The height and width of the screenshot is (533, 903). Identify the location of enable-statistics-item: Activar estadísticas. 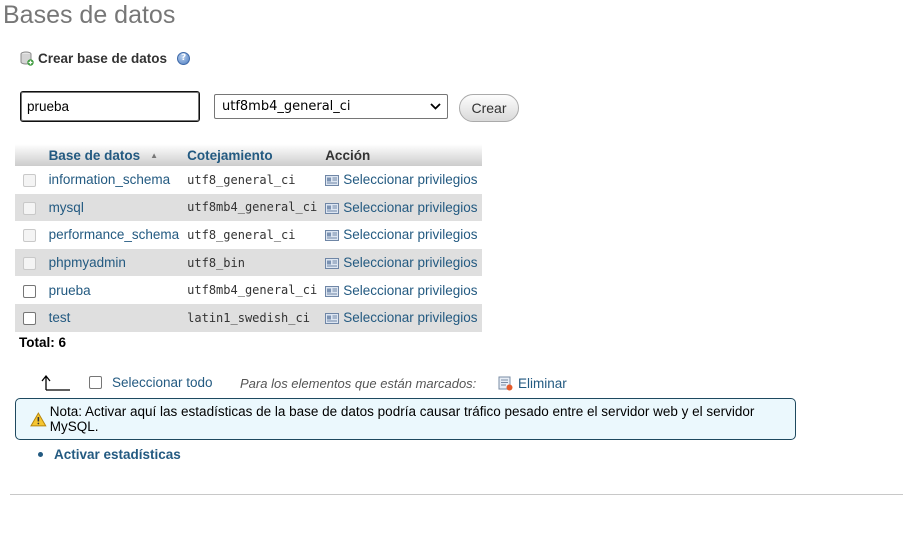
(109, 454).